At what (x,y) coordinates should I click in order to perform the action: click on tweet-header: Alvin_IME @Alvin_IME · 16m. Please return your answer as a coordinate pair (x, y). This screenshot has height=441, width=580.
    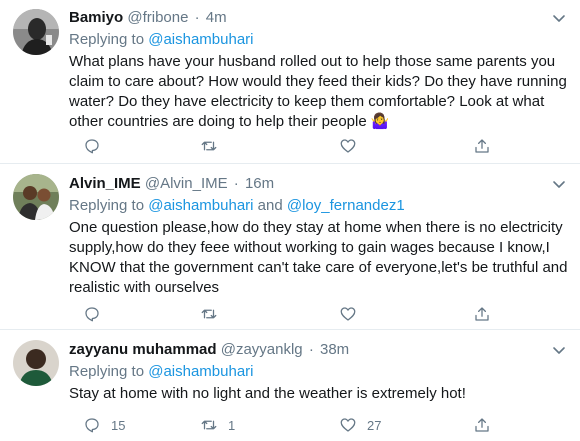
    Looking at the image, I should click on (171, 184).